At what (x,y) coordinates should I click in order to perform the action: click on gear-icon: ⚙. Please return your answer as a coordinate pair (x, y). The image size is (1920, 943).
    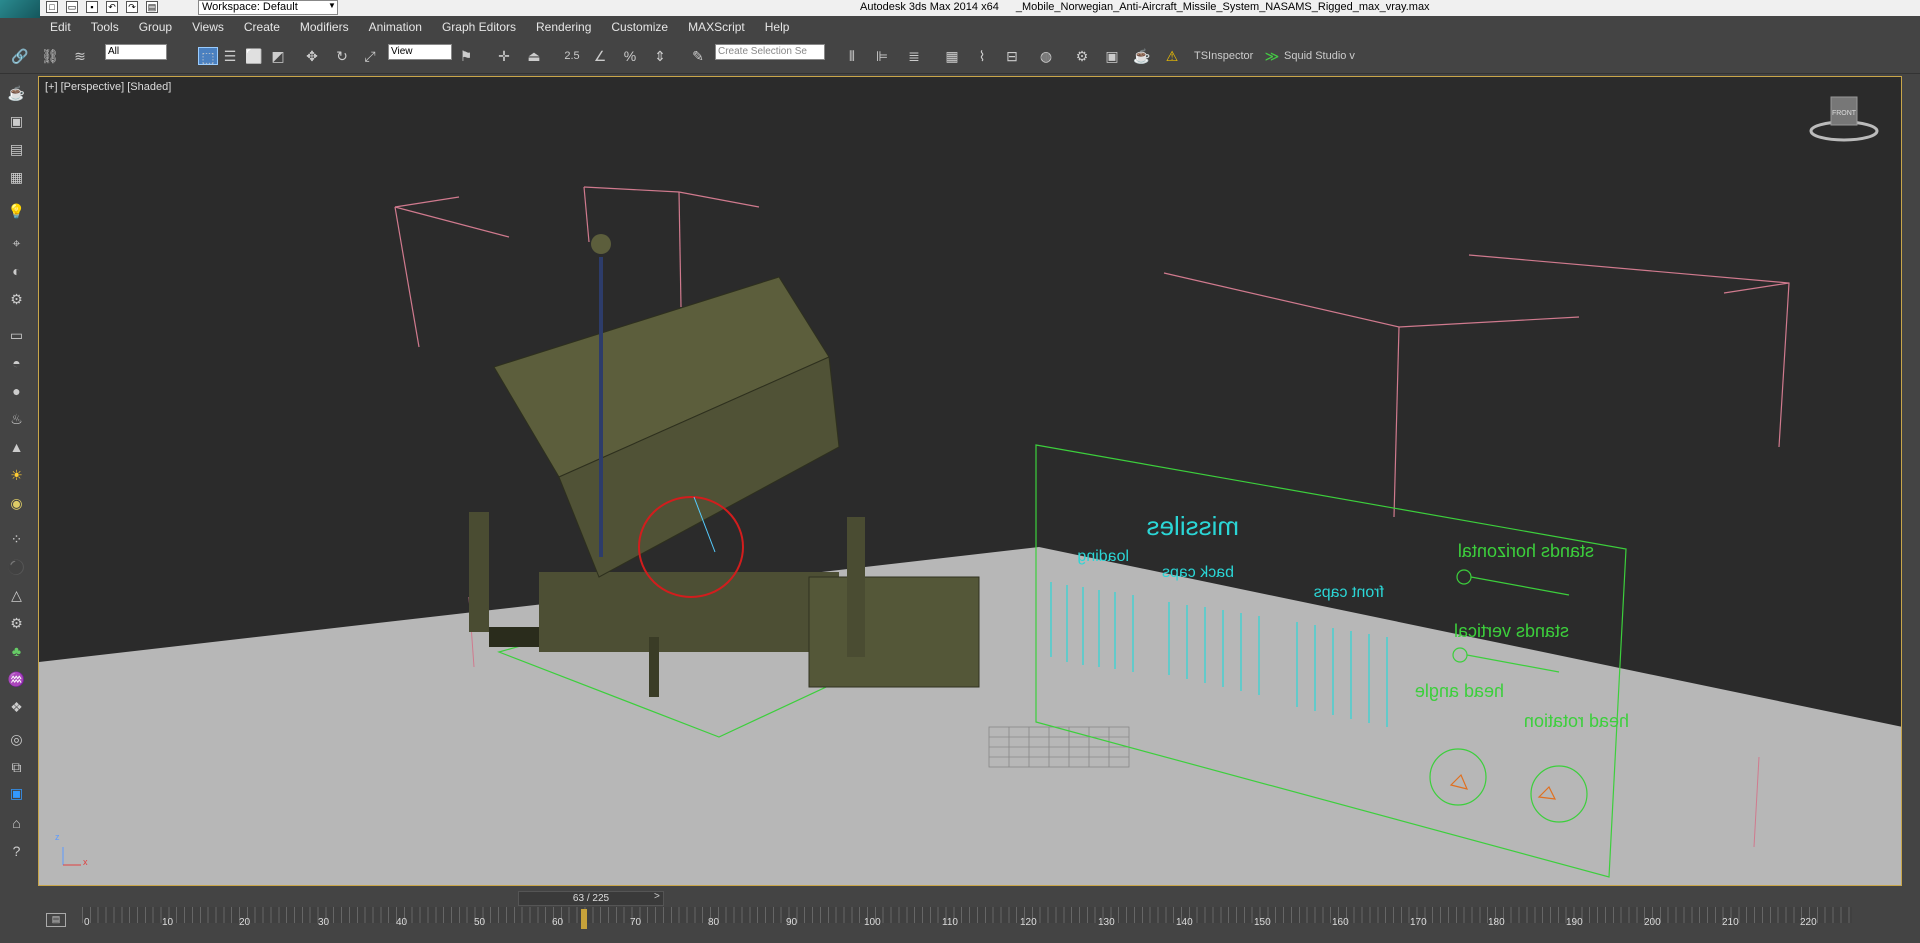
    Looking at the image, I should click on (16, 623).